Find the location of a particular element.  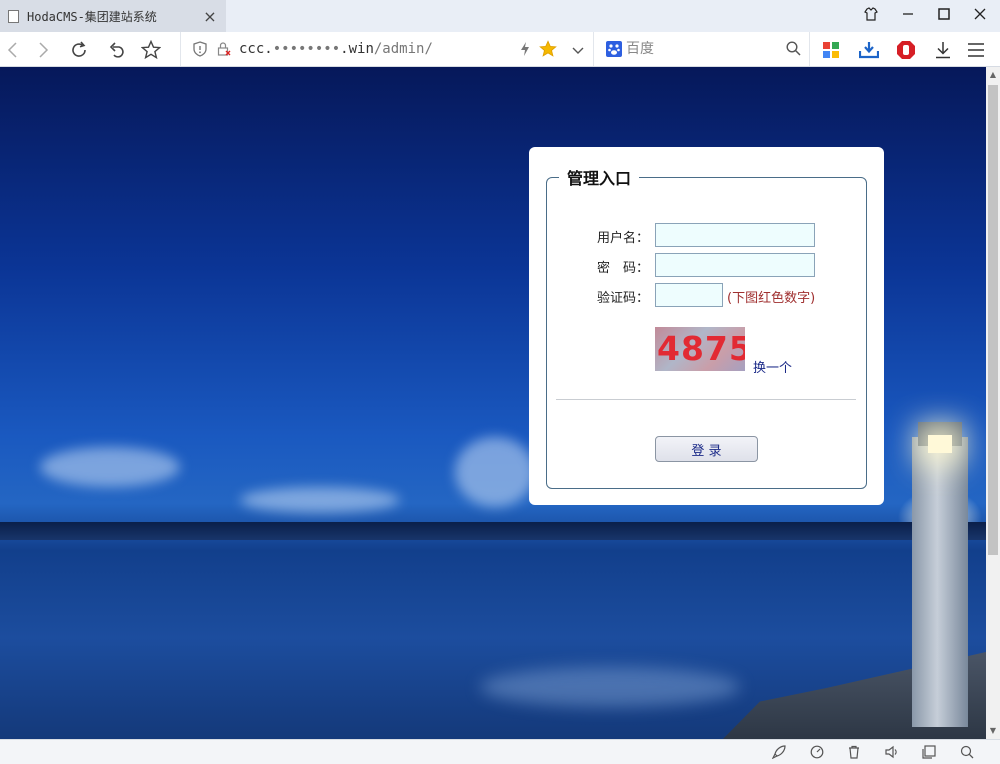

baidu-paw-icon is located at coordinates (614, 51).